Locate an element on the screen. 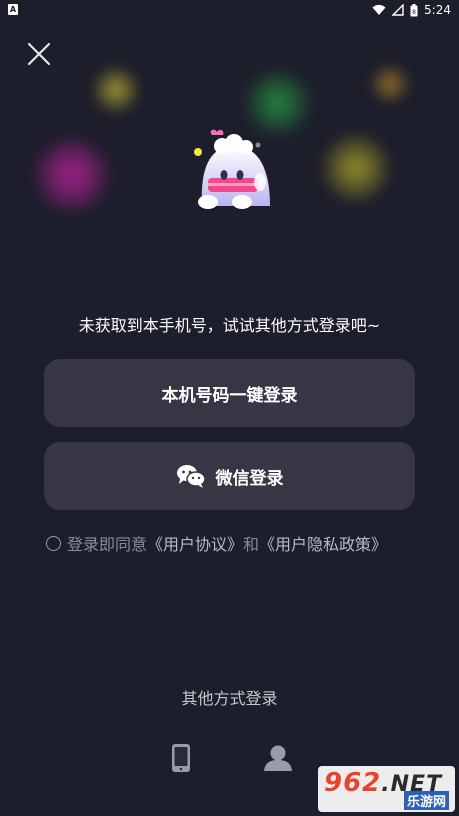 The width and height of the screenshot is (459, 816). agreement-and: 和 is located at coordinates (251, 544).